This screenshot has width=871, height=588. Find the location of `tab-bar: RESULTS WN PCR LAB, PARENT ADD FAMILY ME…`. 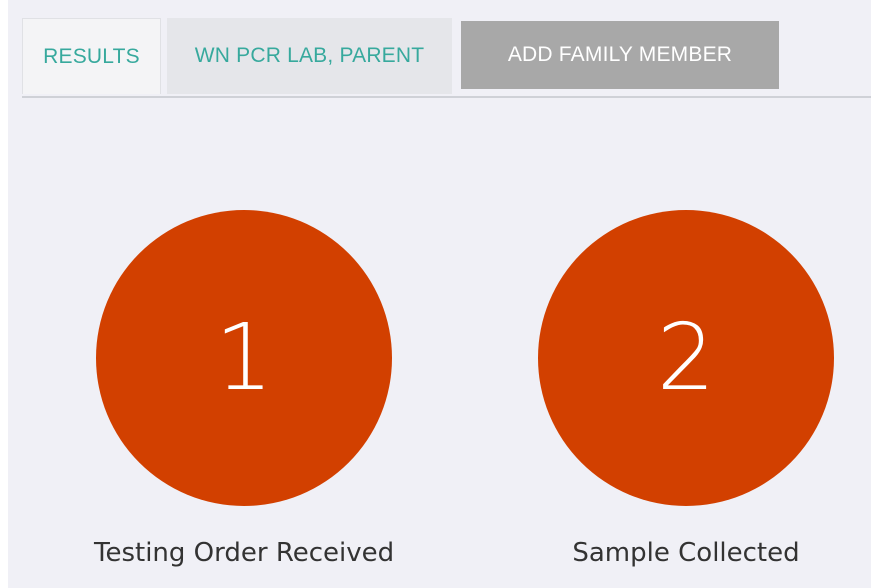

tab-bar: RESULTS WN PCR LAB, PARENT ADD FAMILY ME… is located at coordinates (446, 58).